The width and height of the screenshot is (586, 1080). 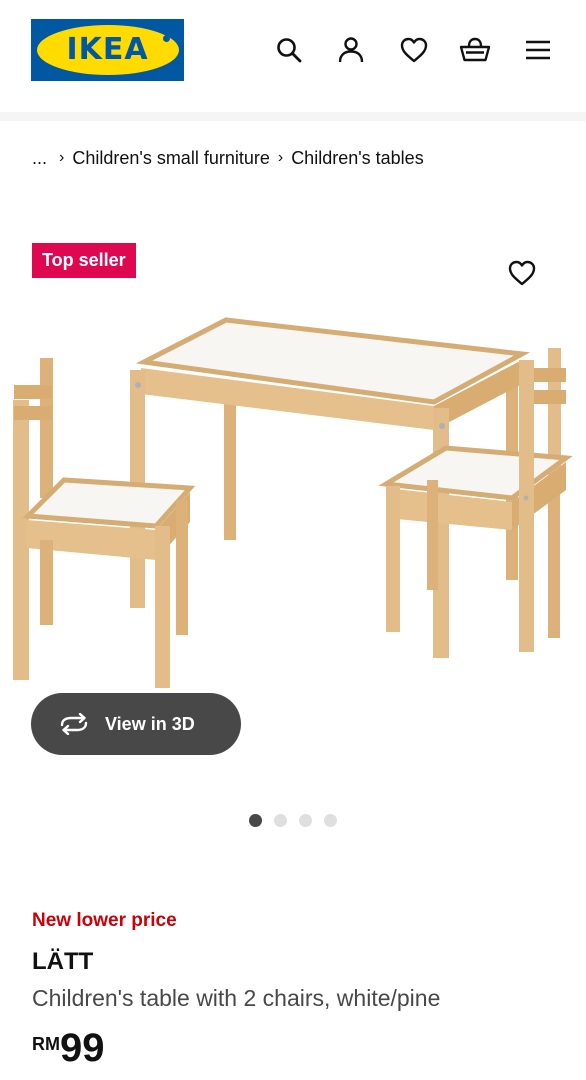 What do you see at coordinates (293, 820) in the screenshot?
I see `carousel-indicator` at bounding box center [293, 820].